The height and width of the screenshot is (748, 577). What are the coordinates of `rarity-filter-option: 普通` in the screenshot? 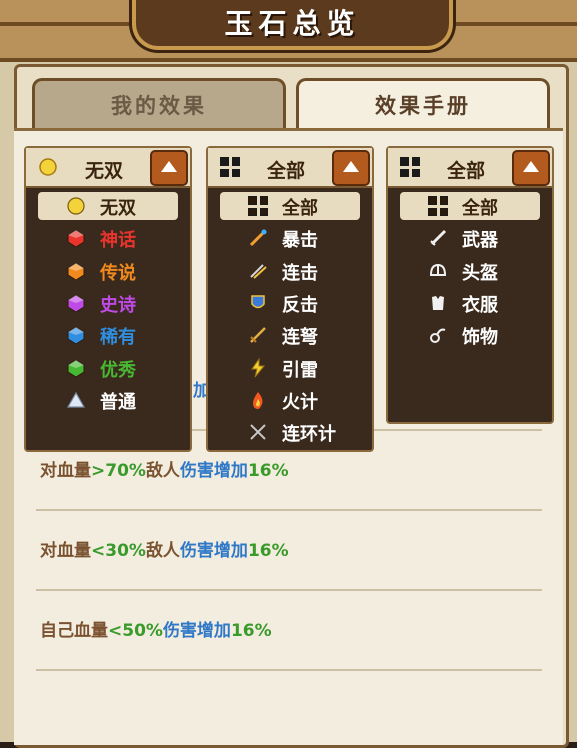 It's located at (108, 400).